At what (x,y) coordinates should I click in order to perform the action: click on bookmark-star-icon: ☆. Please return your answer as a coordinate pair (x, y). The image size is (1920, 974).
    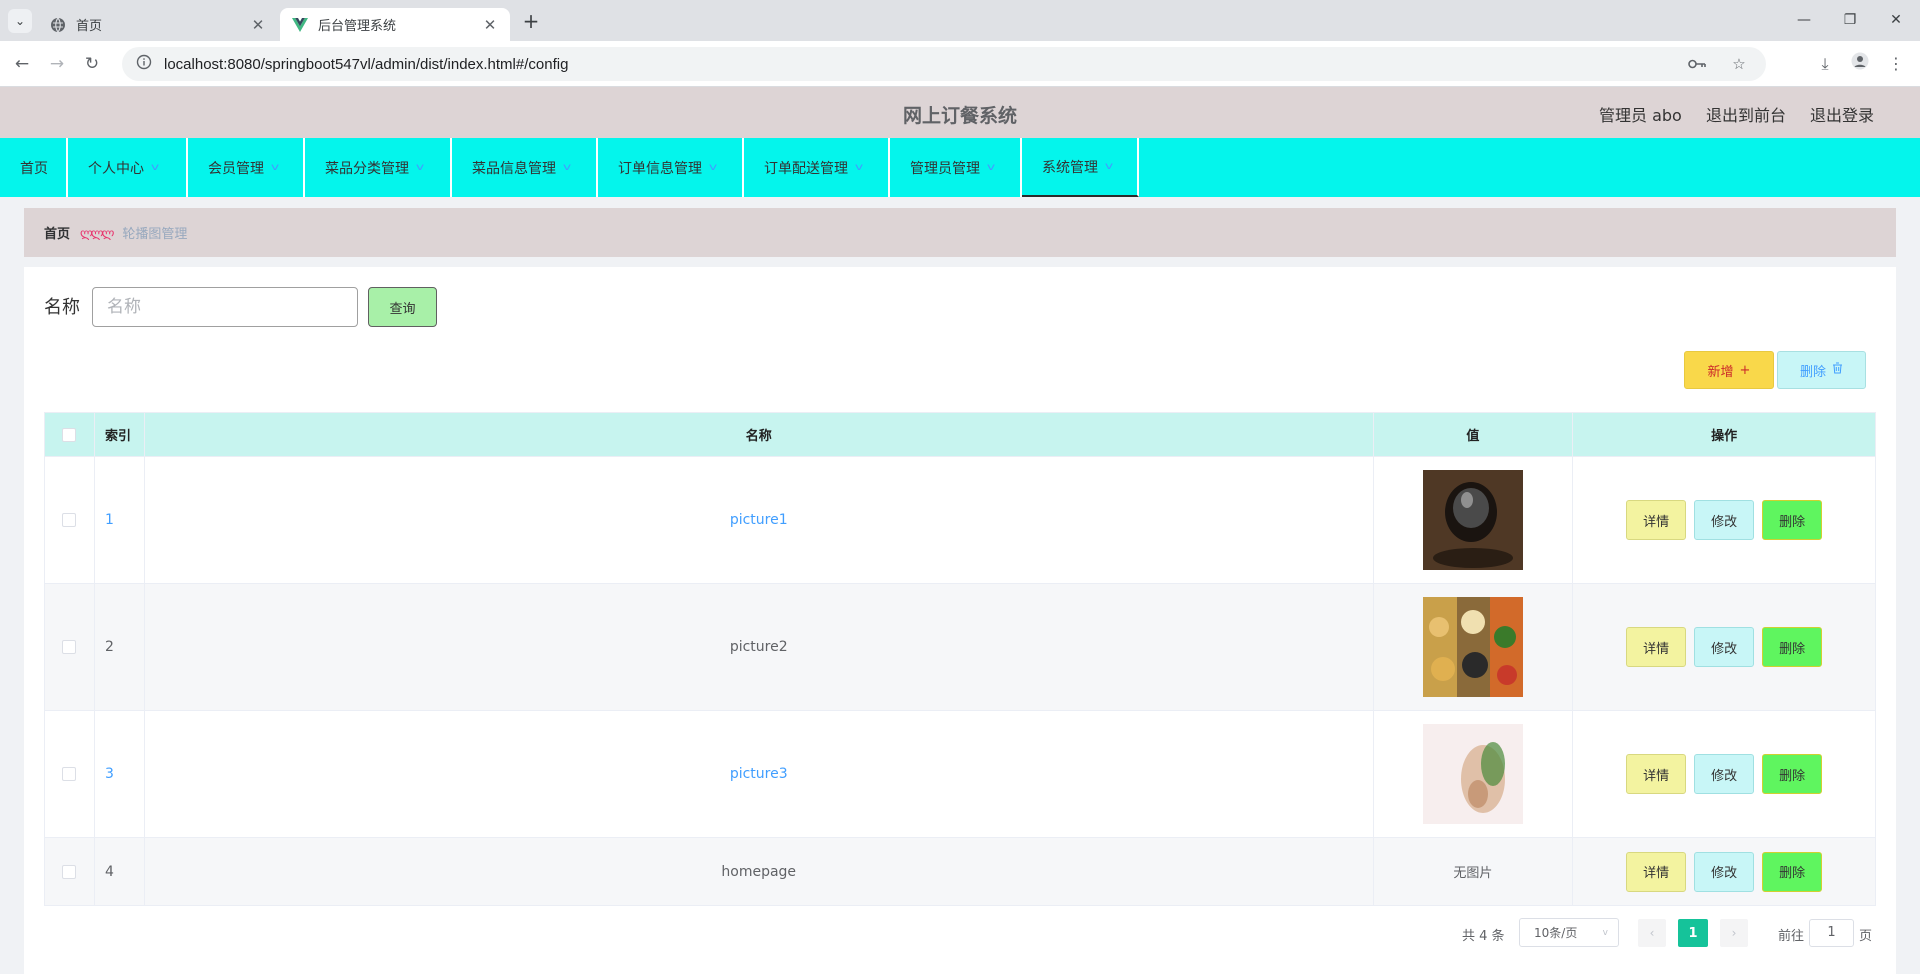
    Looking at the image, I should click on (1739, 64).